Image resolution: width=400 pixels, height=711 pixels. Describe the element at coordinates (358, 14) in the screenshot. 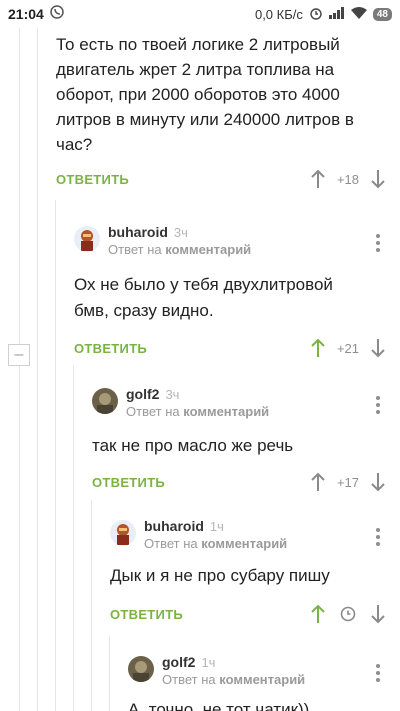

I see `wifi-icon` at that location.